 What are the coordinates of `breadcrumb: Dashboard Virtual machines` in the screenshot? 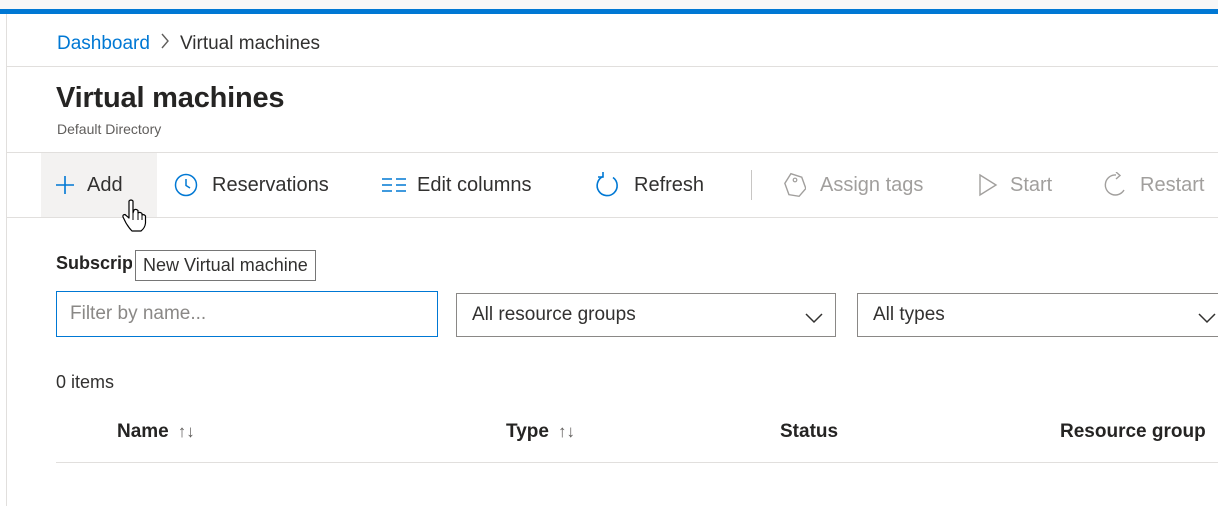 It's located at (188, 44).